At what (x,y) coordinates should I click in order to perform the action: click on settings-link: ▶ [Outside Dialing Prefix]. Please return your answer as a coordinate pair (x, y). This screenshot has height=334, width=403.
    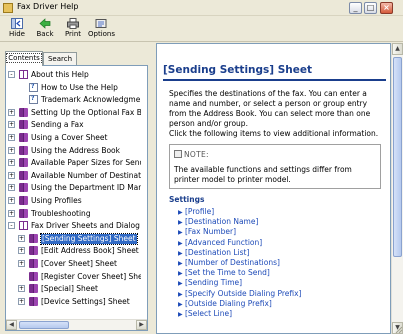
    Looking at the image, I should click on (225, 304).